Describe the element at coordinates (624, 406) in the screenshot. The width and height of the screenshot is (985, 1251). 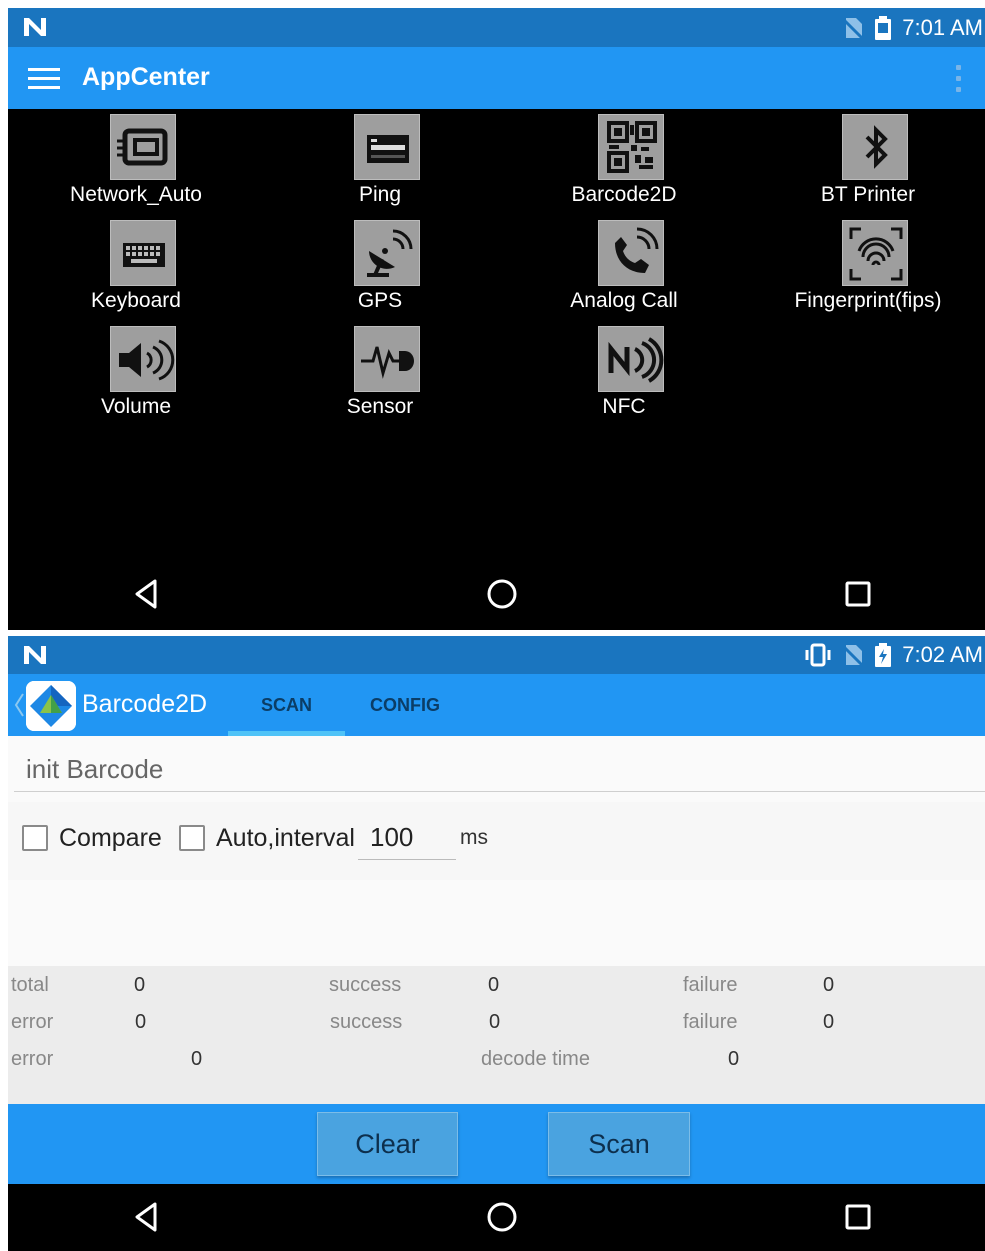
I see `app-tile-label: NFC` at that location.